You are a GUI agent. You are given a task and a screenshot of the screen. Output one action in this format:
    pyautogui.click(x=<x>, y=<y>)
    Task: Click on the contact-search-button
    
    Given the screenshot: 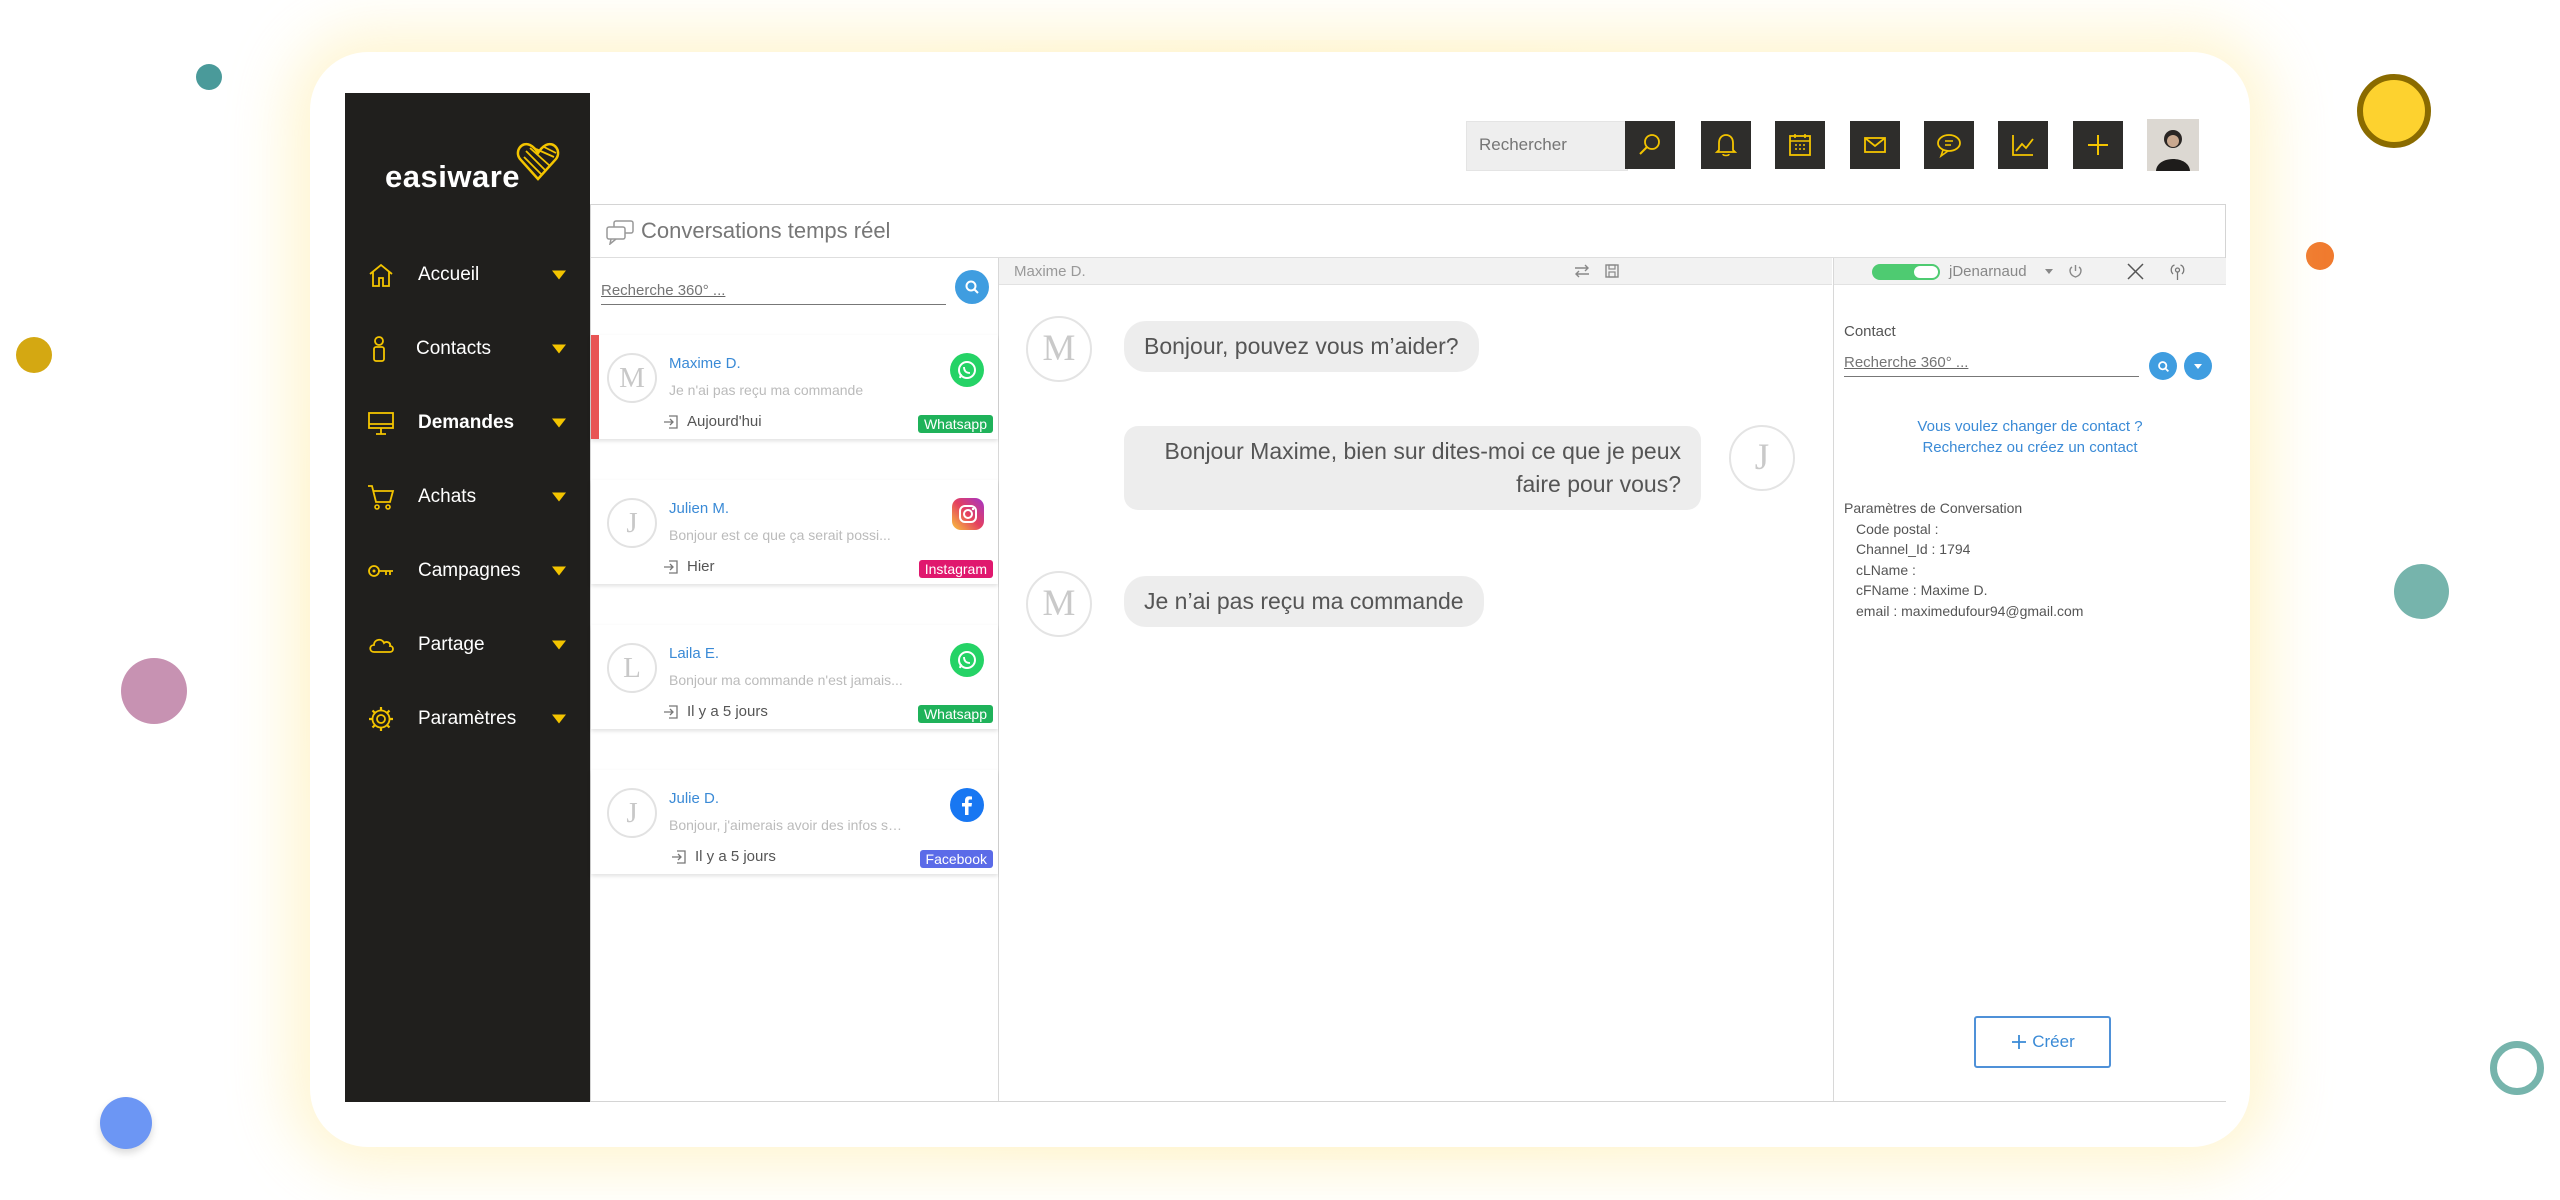 What is the action you would take?
    pyautogui.click(x=2163, y=366)
    